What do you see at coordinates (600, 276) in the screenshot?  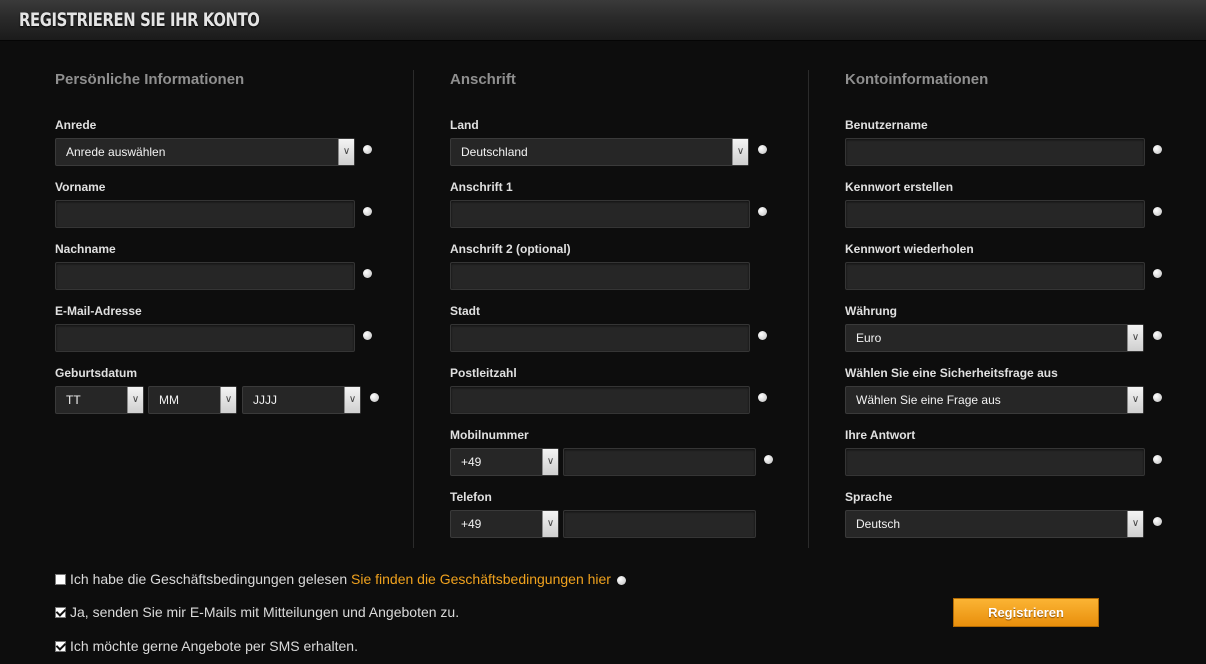 I see `address2-input` at bounding box center [600, 276].